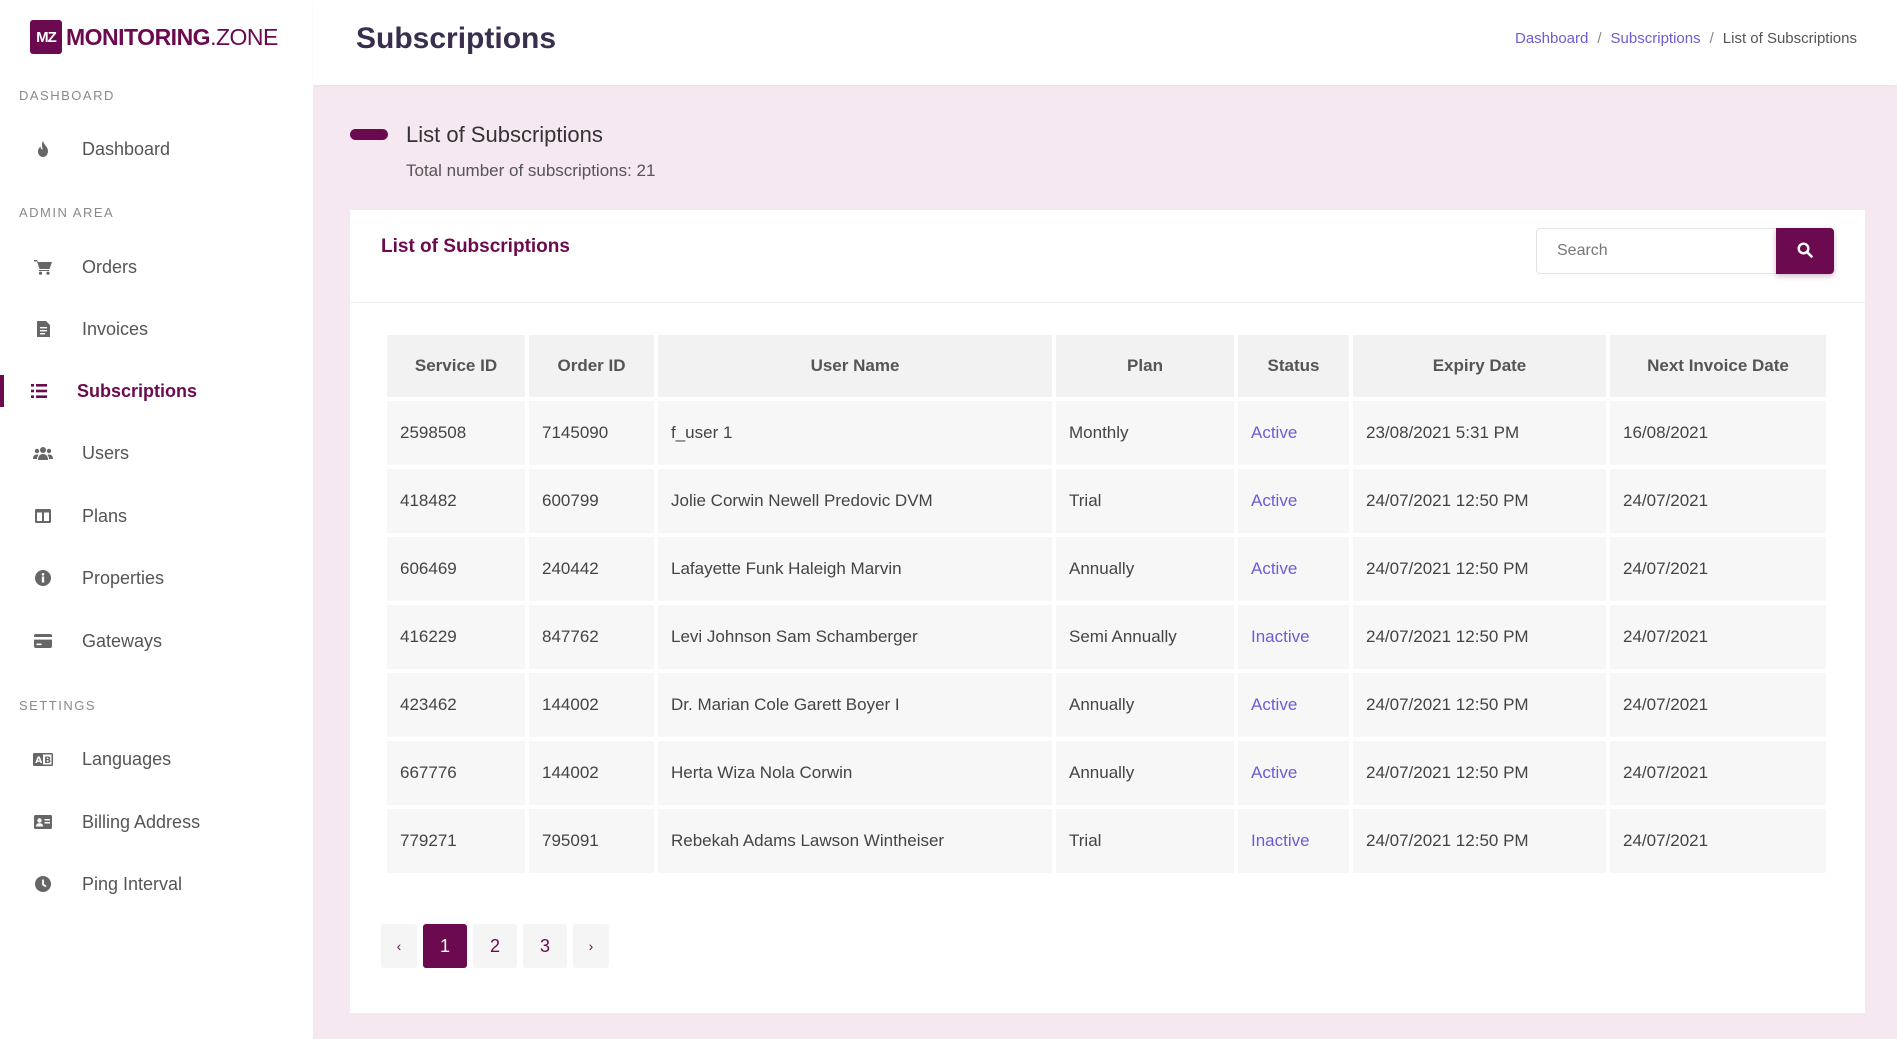  I want to click on credit-card-icon, so click(43, 641).